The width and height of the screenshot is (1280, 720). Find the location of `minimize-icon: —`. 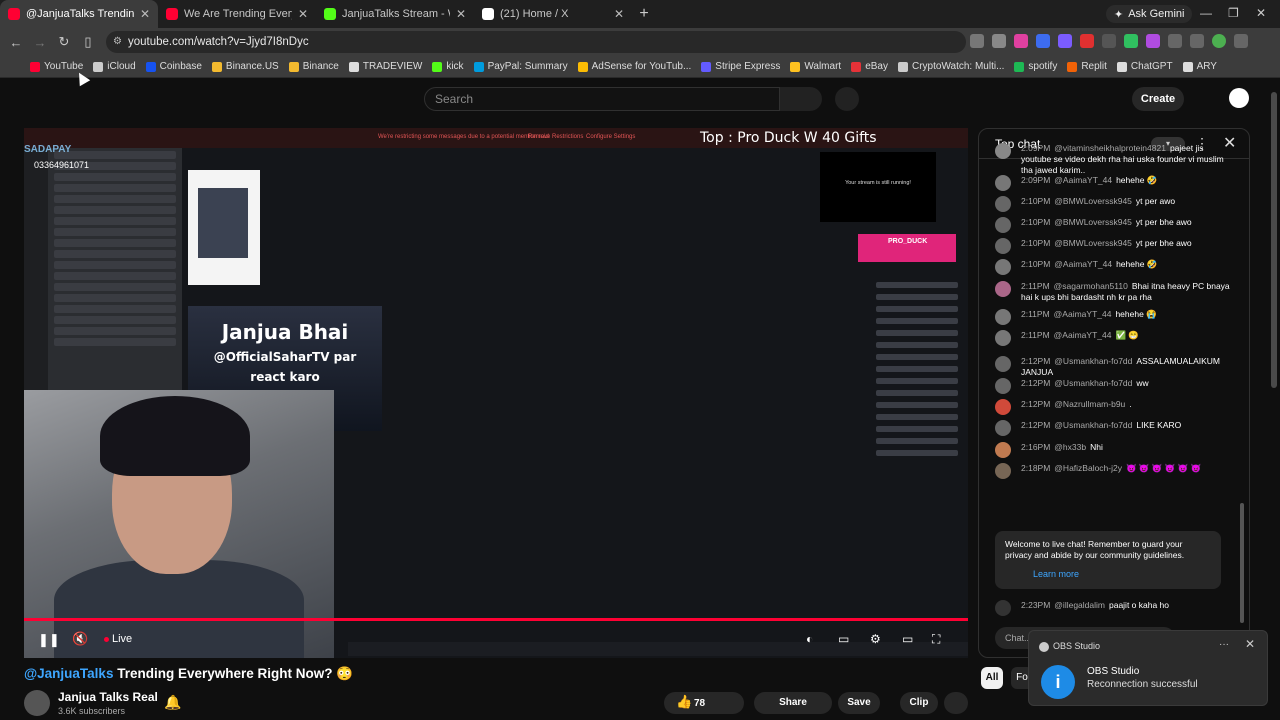

minimize-icon: — is located at coordinates (1206, 13).